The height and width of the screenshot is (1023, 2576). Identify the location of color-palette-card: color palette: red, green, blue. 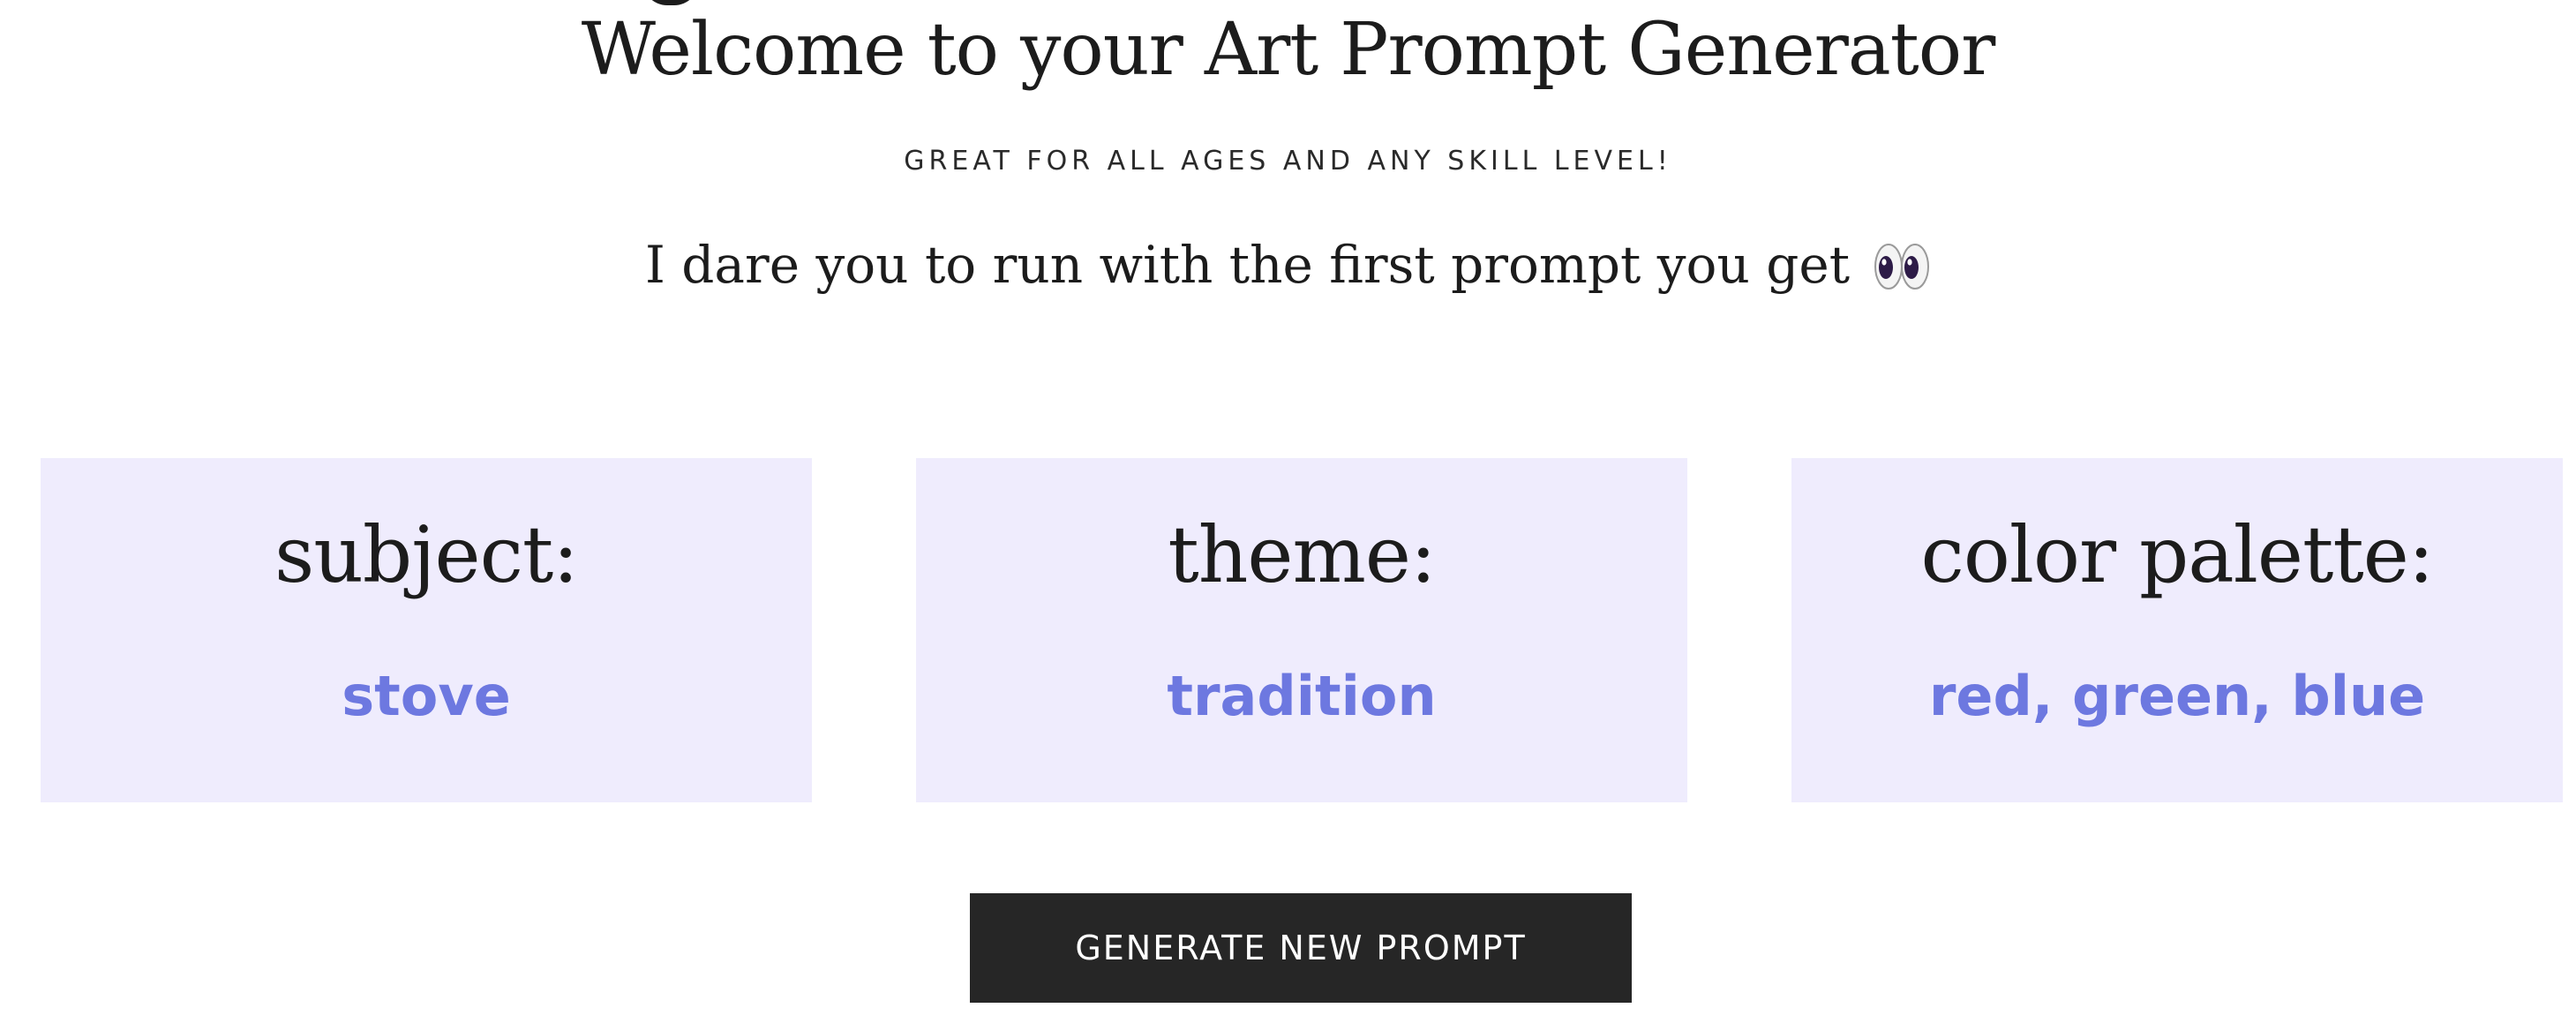
(2177, 630).